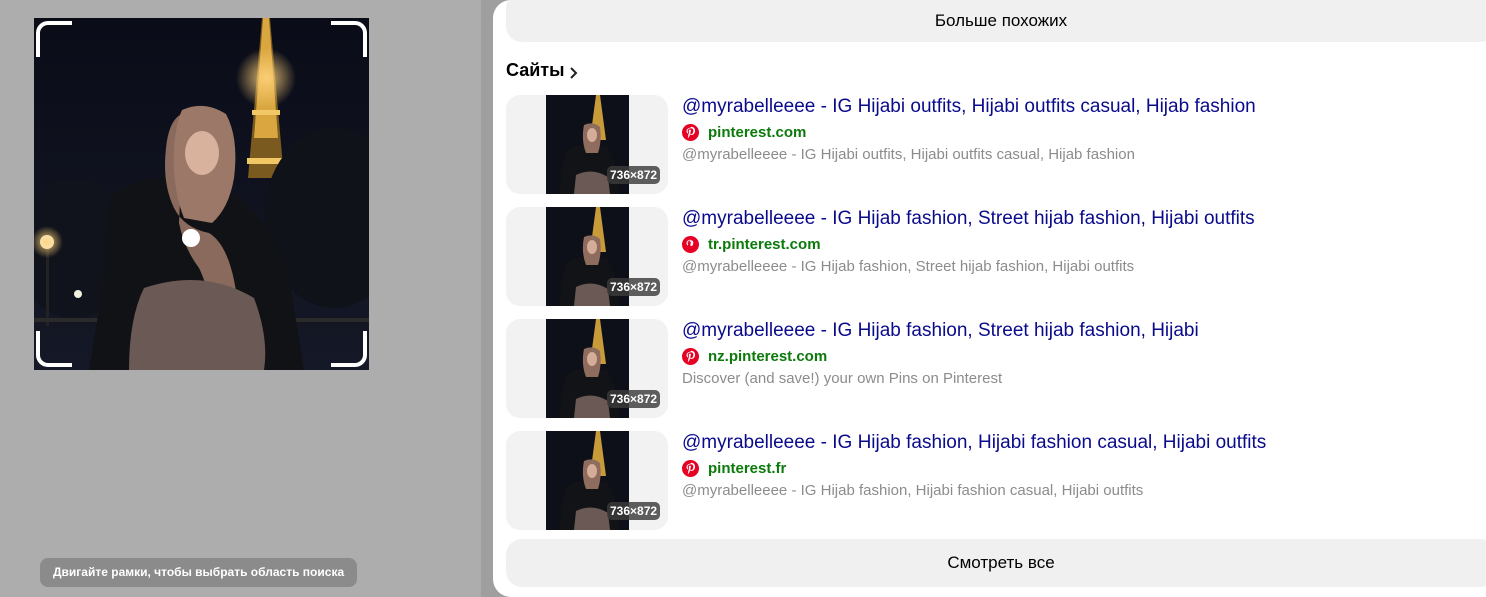  Describe the element at coordinates (54, 349) in the screenshot. I see `crop-handle-bottom-left` at that location.